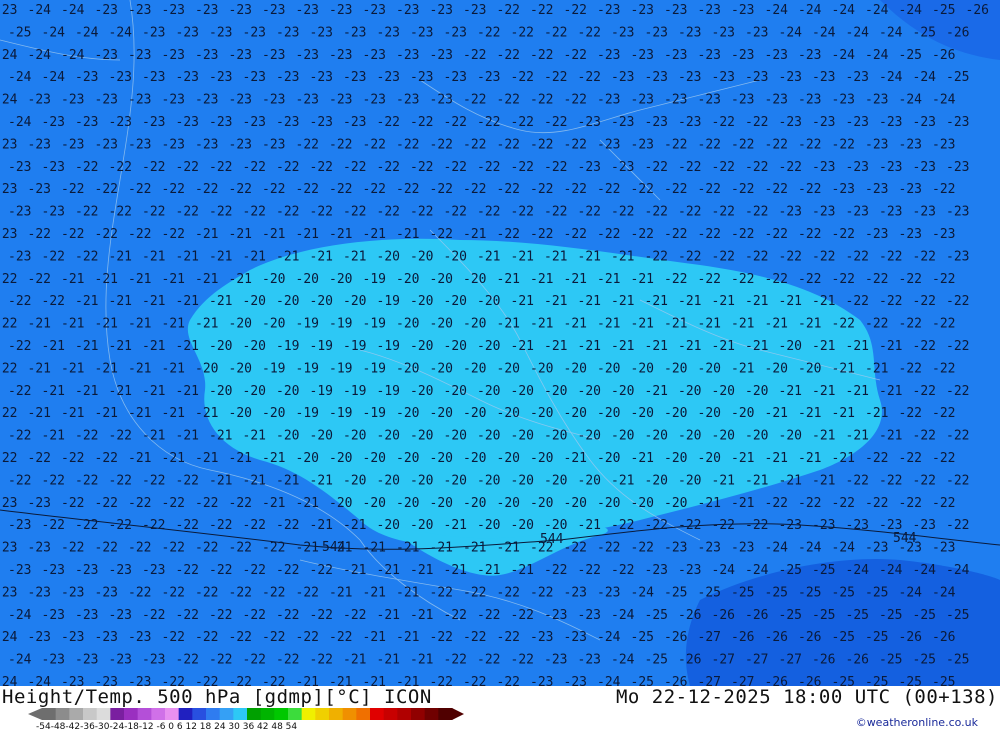 The width and height of the screenshot is (1000, 733). What do you see at coordinates (458, 714) in the screenshot?
I see `scale-arrow-right` at bounding box center [458, 714].